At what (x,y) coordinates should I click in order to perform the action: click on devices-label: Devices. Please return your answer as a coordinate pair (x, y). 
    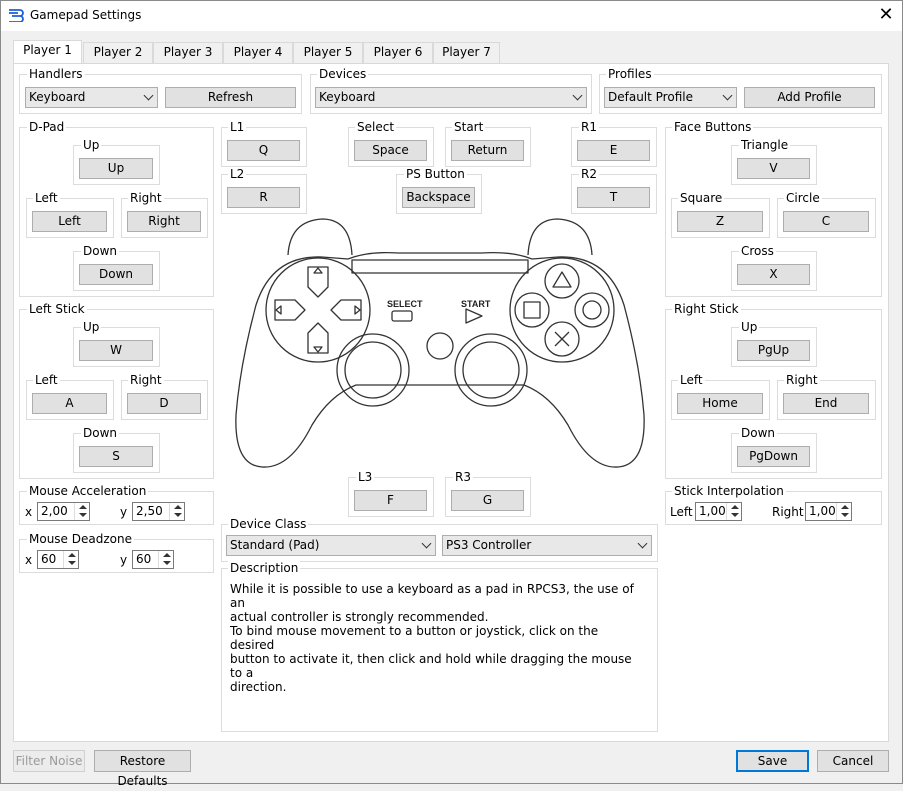
    Looking at the image, I should click on (343, 74).